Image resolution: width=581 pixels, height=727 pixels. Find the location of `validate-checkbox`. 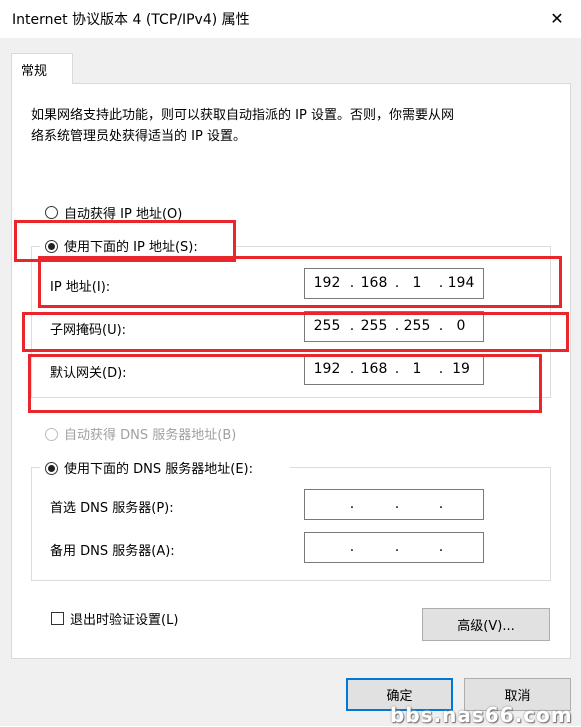

validate-checkbox is located at coordinates (57, 618).